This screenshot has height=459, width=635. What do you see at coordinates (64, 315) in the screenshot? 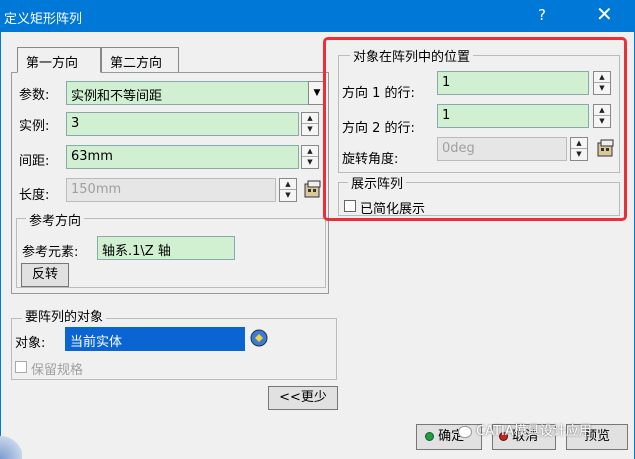
I see `object-group-title: 要阵列的对象` at bounding box center [64, 315].